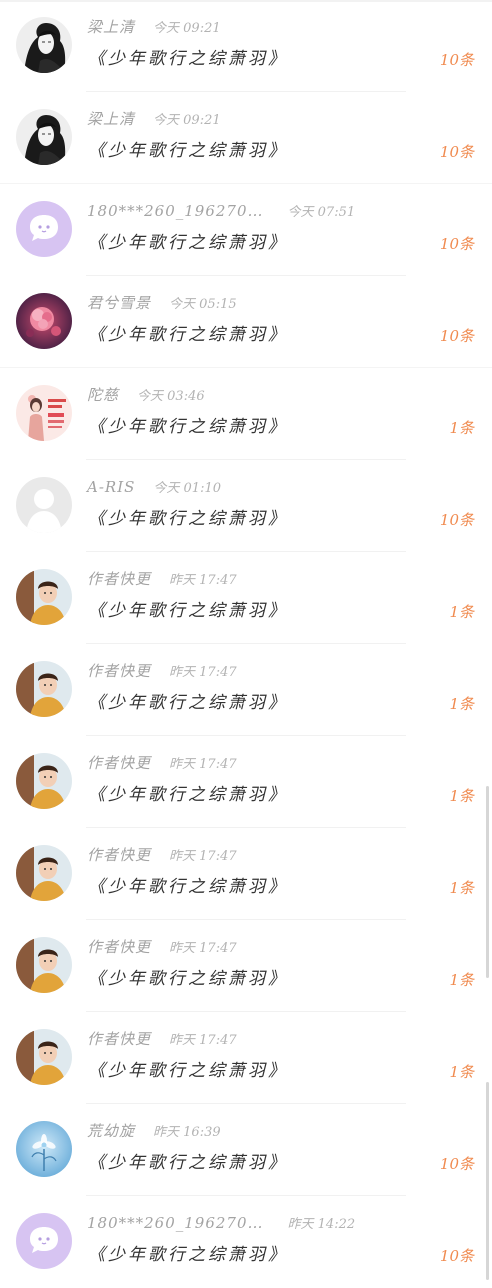 Image resolution: width=492 pixels, height=1288 pixels. What do you see at coordinates (154, 1131) in the screenshot?
I see `user-line: 荒幼旋 昨天 16:39` at bounding box center [154, 1131].